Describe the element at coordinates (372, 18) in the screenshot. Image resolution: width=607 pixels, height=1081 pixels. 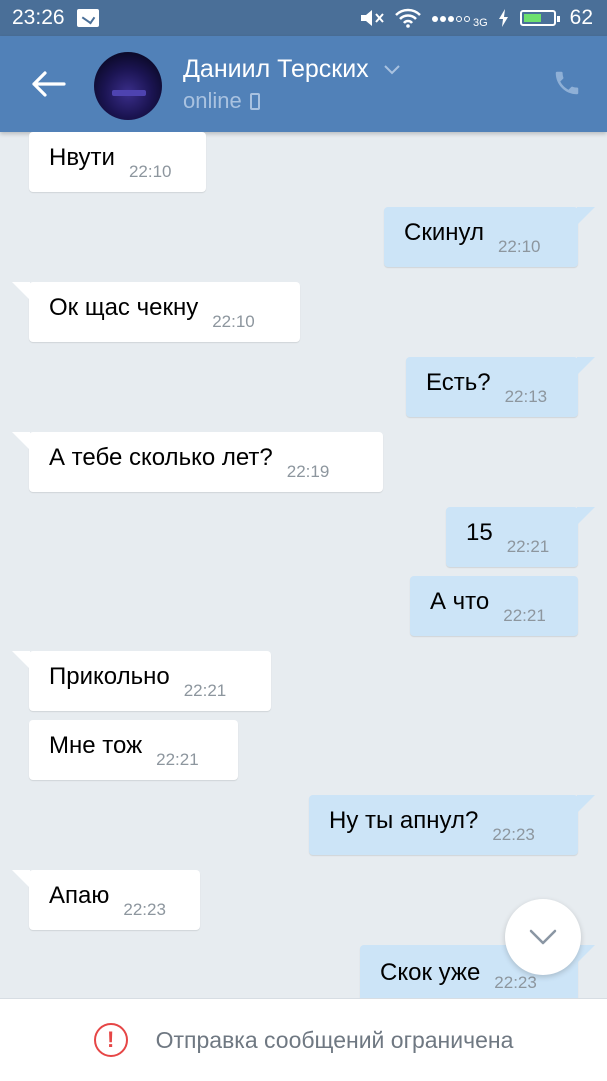
I see `mute-icon` at that location.